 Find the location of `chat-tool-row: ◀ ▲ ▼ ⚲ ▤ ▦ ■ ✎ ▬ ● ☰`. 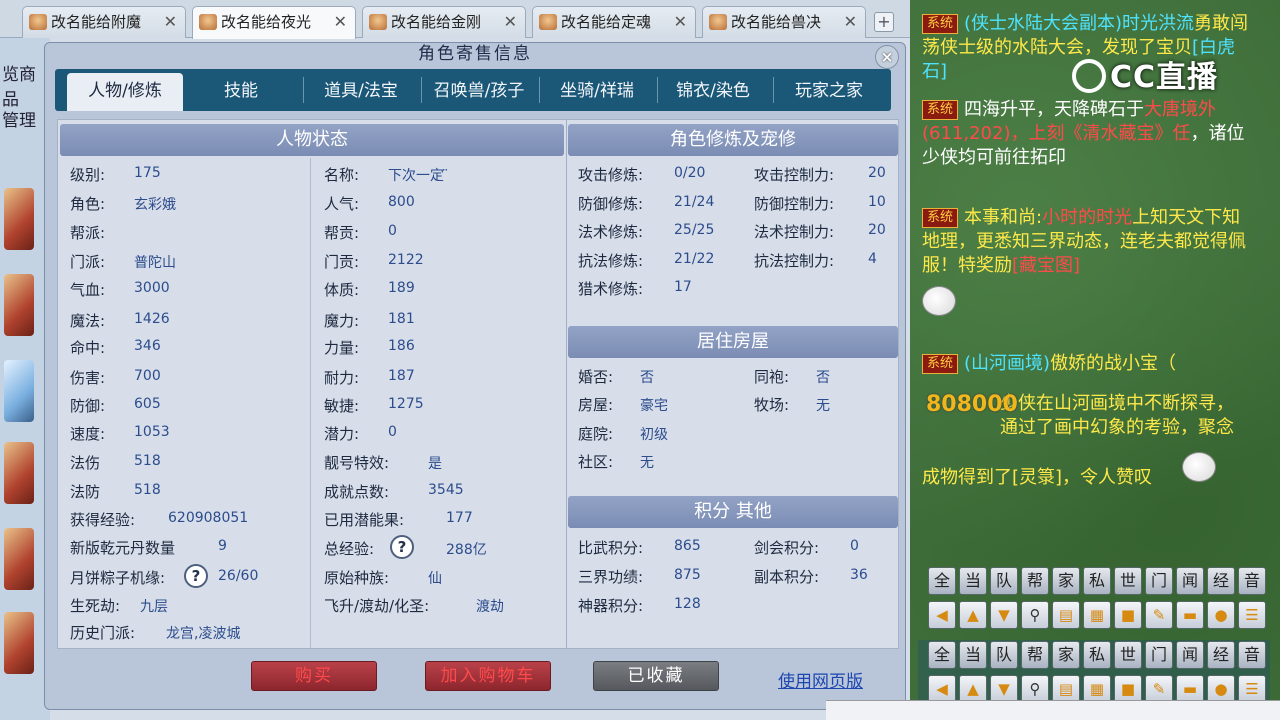

chat-tool-row: ◀ ▲ ▼ ⚲ ▤ ▦ ■ ✎ ▬ ● ☰ is located at coordinates (1094, 616).